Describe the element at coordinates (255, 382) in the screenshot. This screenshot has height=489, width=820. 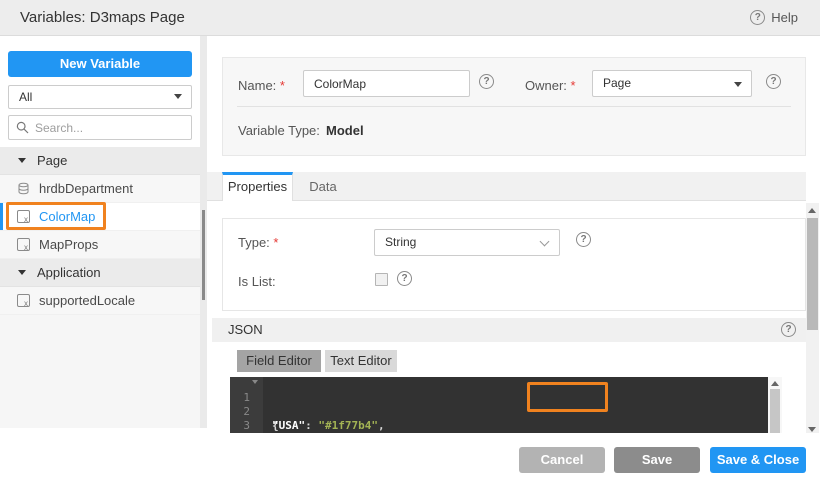
I see `fold-caret-icon` at that location.